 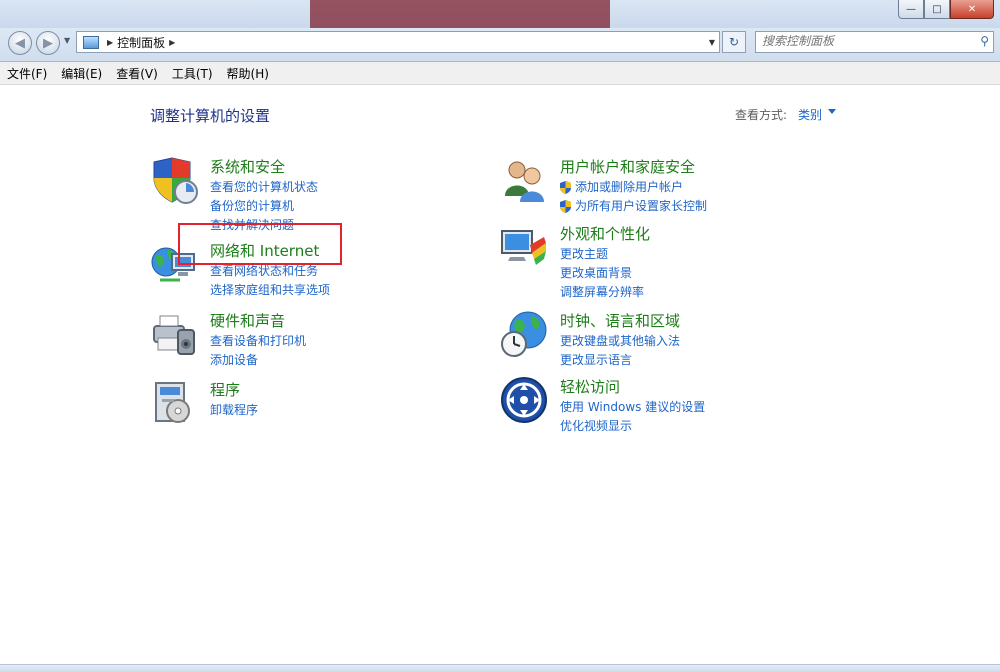 What do you see at coordinates (192, 73) in the screenshot?
I see `menu-tools: 工具(T)` at bounding box center [192, 73].